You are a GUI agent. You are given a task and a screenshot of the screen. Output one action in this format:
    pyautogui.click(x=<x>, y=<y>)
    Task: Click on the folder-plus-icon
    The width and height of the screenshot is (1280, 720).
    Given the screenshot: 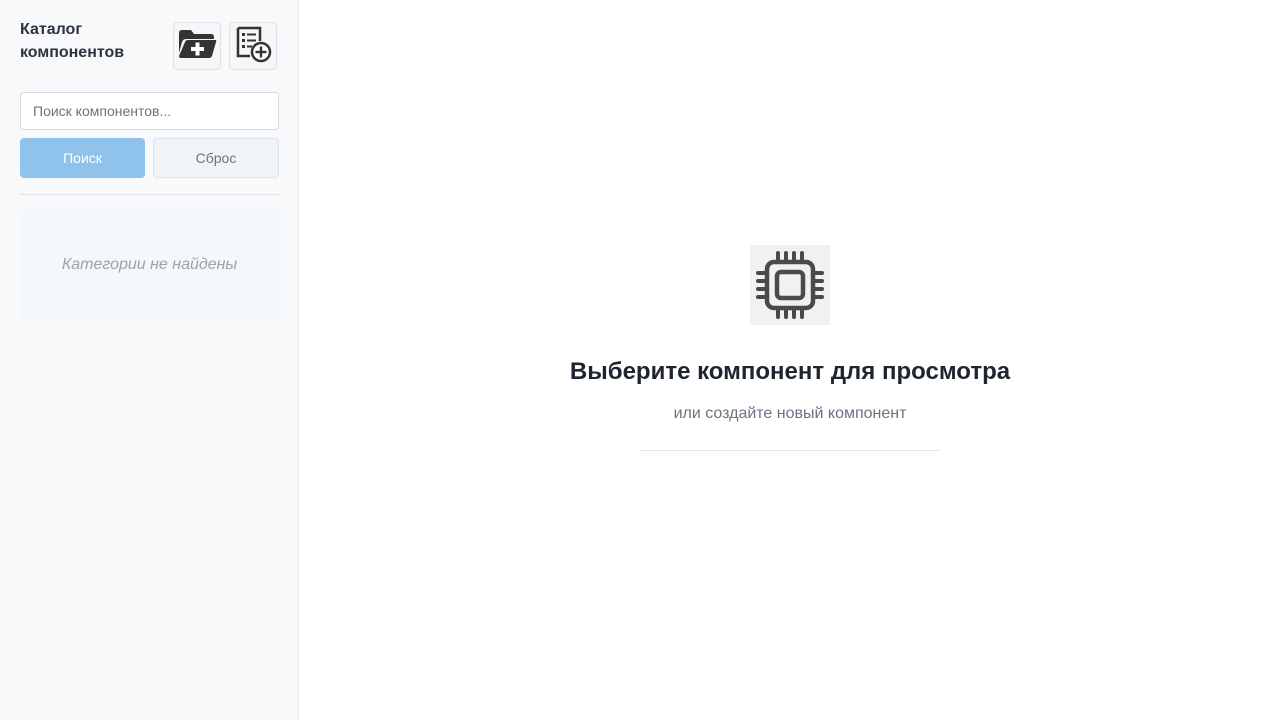 What is the action you would take?
    pyautogui.click(x=197, y=46)
    